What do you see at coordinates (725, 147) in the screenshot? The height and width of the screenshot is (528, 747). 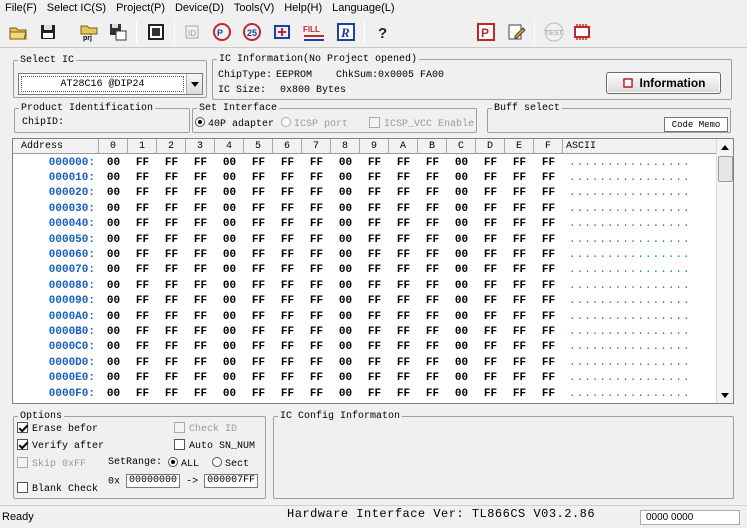 I see `scroll-up-button` at bounding box center [725, 147].